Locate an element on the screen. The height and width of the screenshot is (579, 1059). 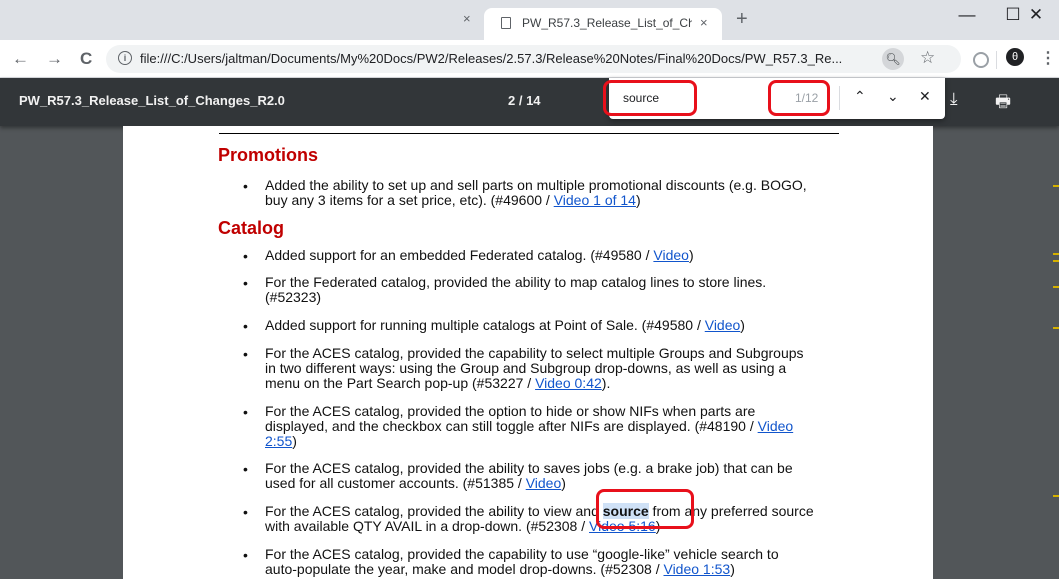
item-text: ). is located at coordinates (606, 383).